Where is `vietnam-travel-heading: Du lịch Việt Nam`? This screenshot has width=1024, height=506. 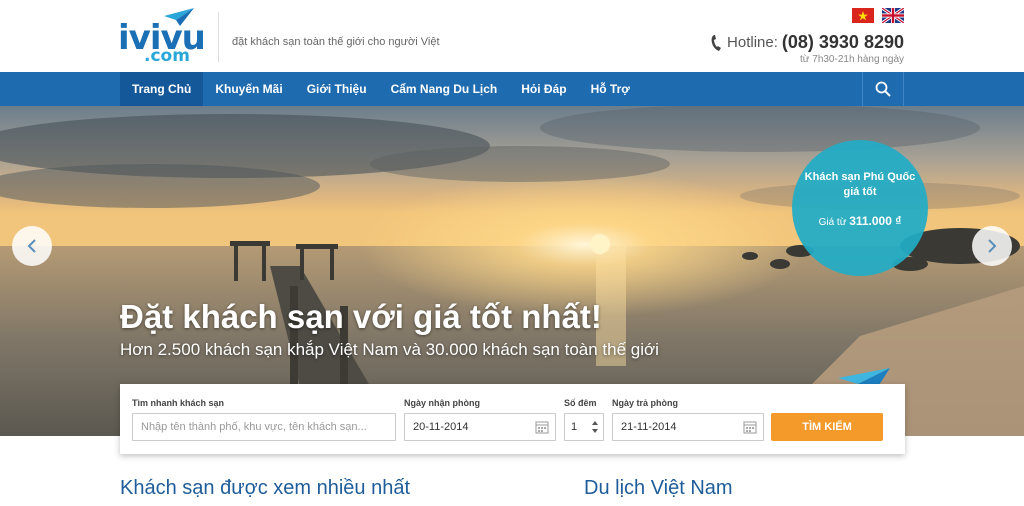
vietnam-travel-heading: Du lịch Việt Nam is located at coordinates (658, 488).